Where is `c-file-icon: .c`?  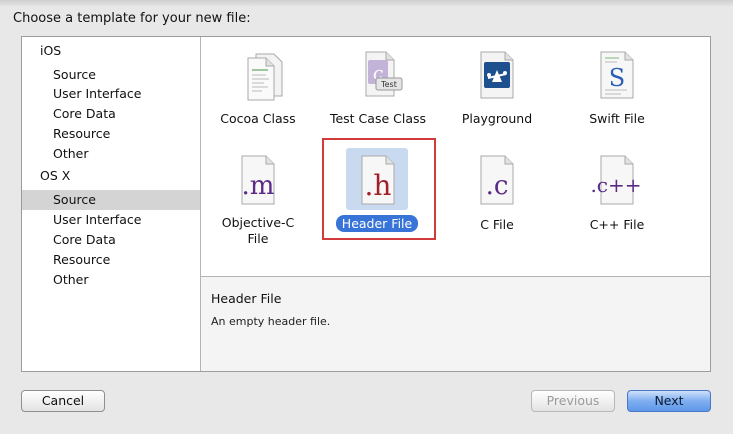 c-file-icon: .c is located at coordinates (497, 186).